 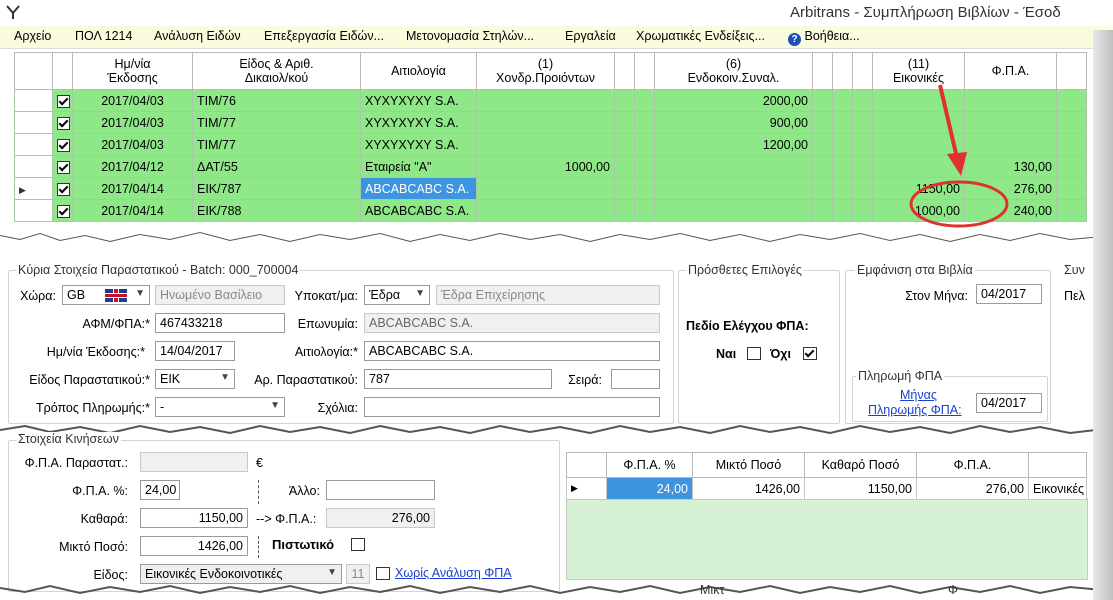 What do you see at coordinates (92, 408) in the screenshot?
I see `payment-method-label: Τρόπος Πληρωμής:*` at bounding box center [92, 408].